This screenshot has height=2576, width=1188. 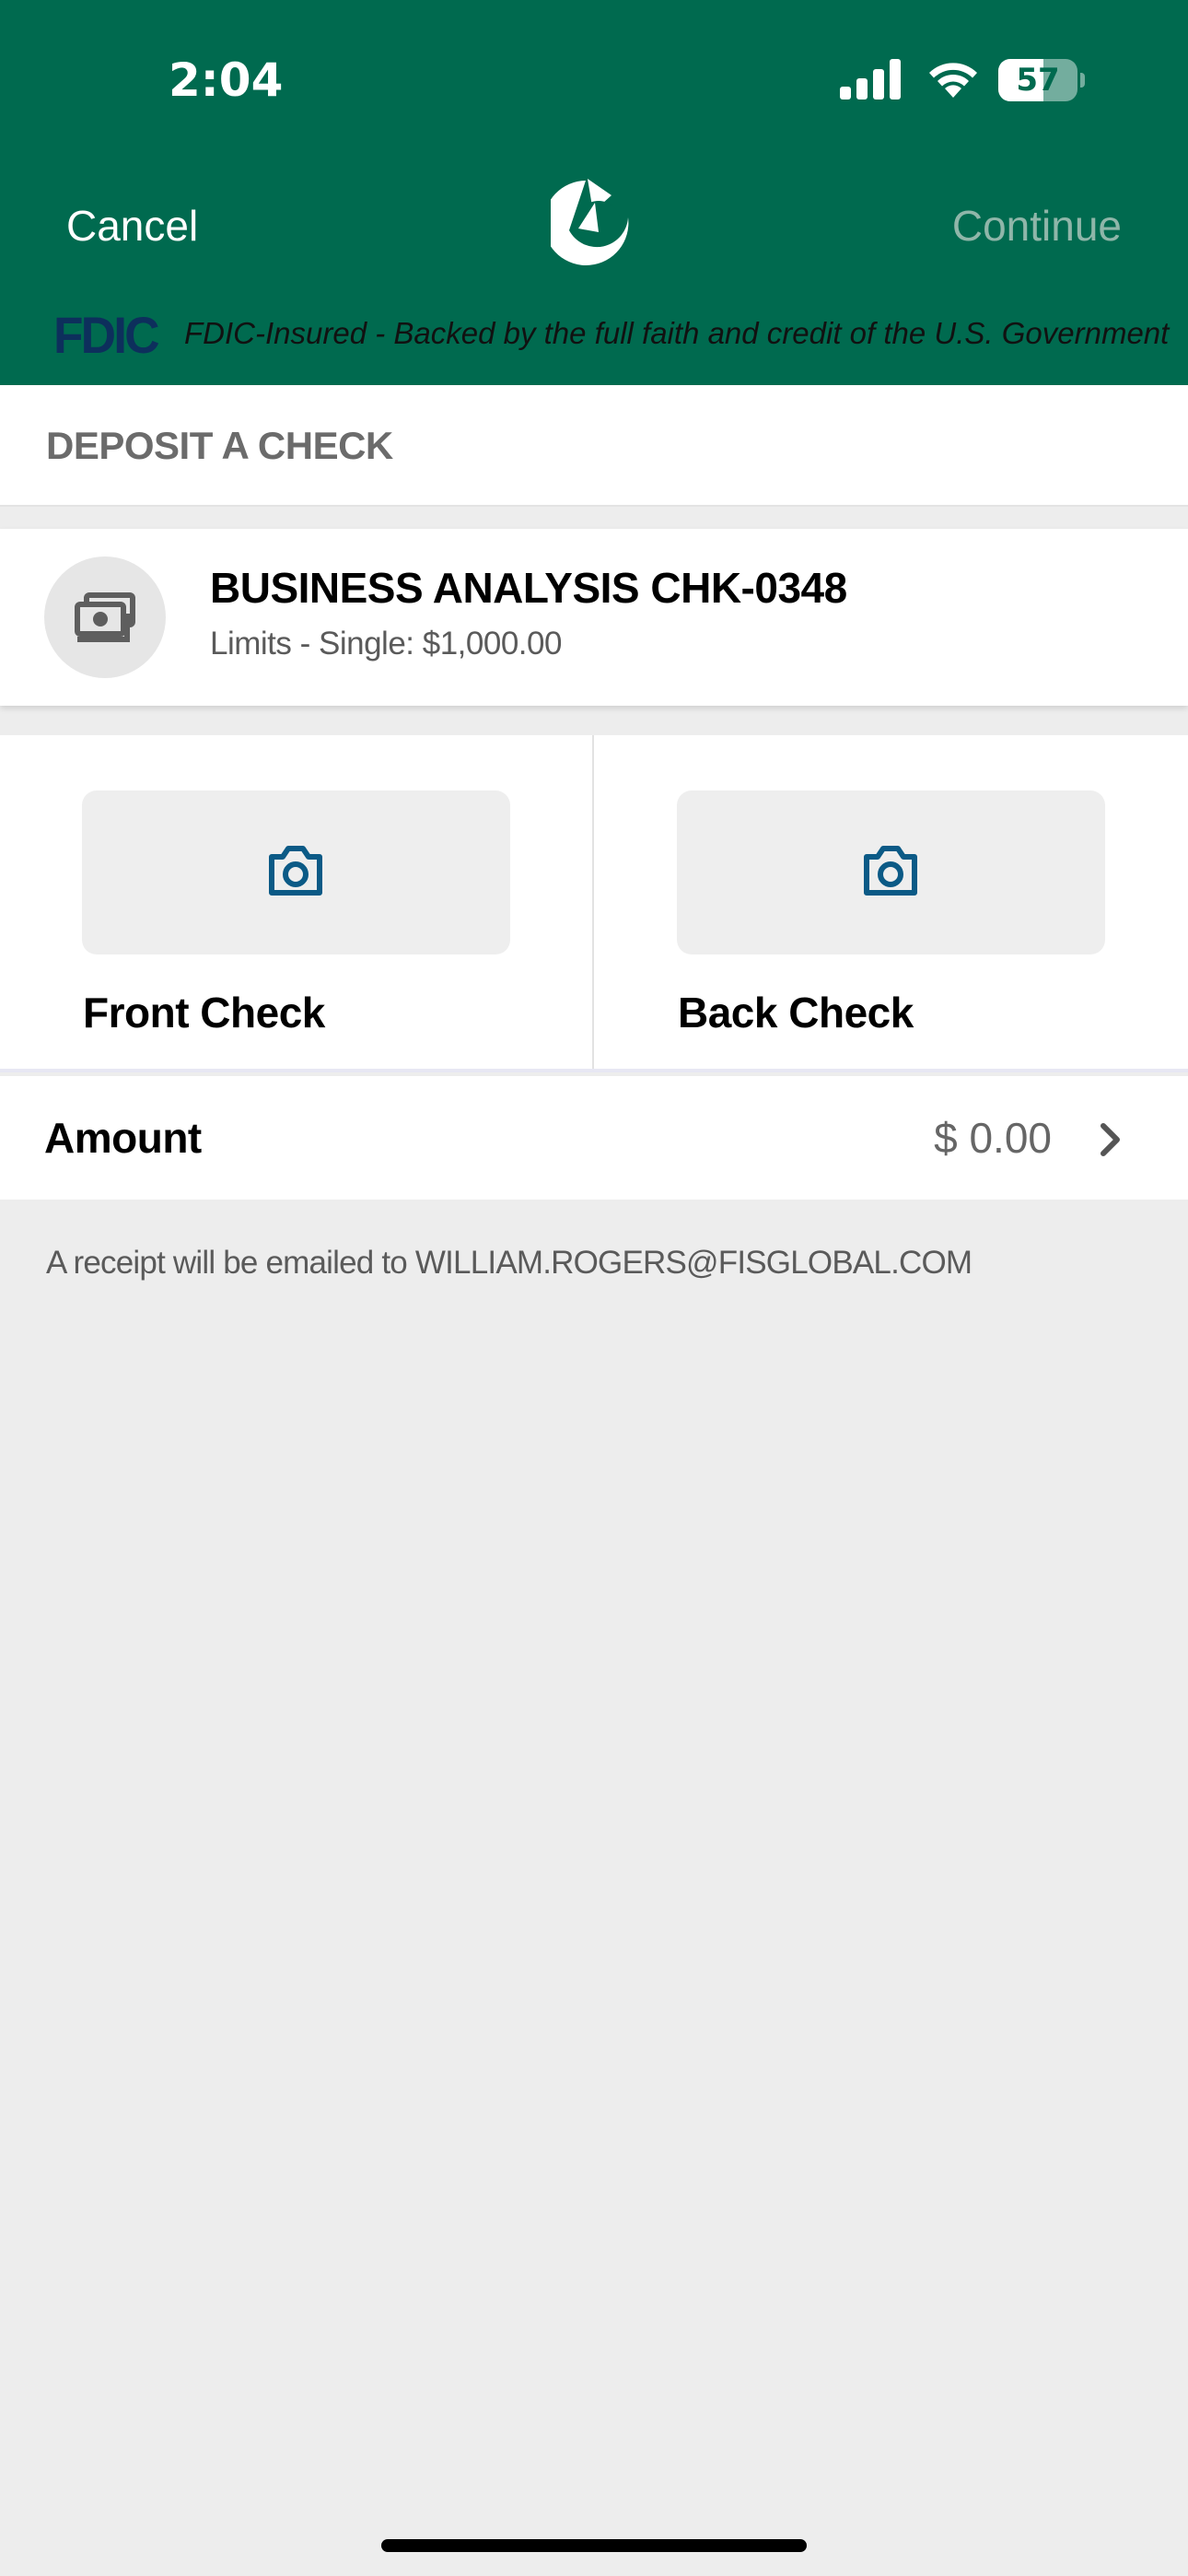 I want to click on front-check-capture: Front Check, so click(x=297, y=902).